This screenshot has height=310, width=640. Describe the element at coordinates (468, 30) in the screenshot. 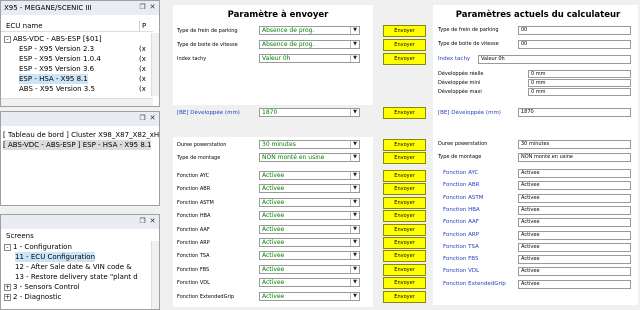

I see `current-param-label: Type de frein de parking` at that location.